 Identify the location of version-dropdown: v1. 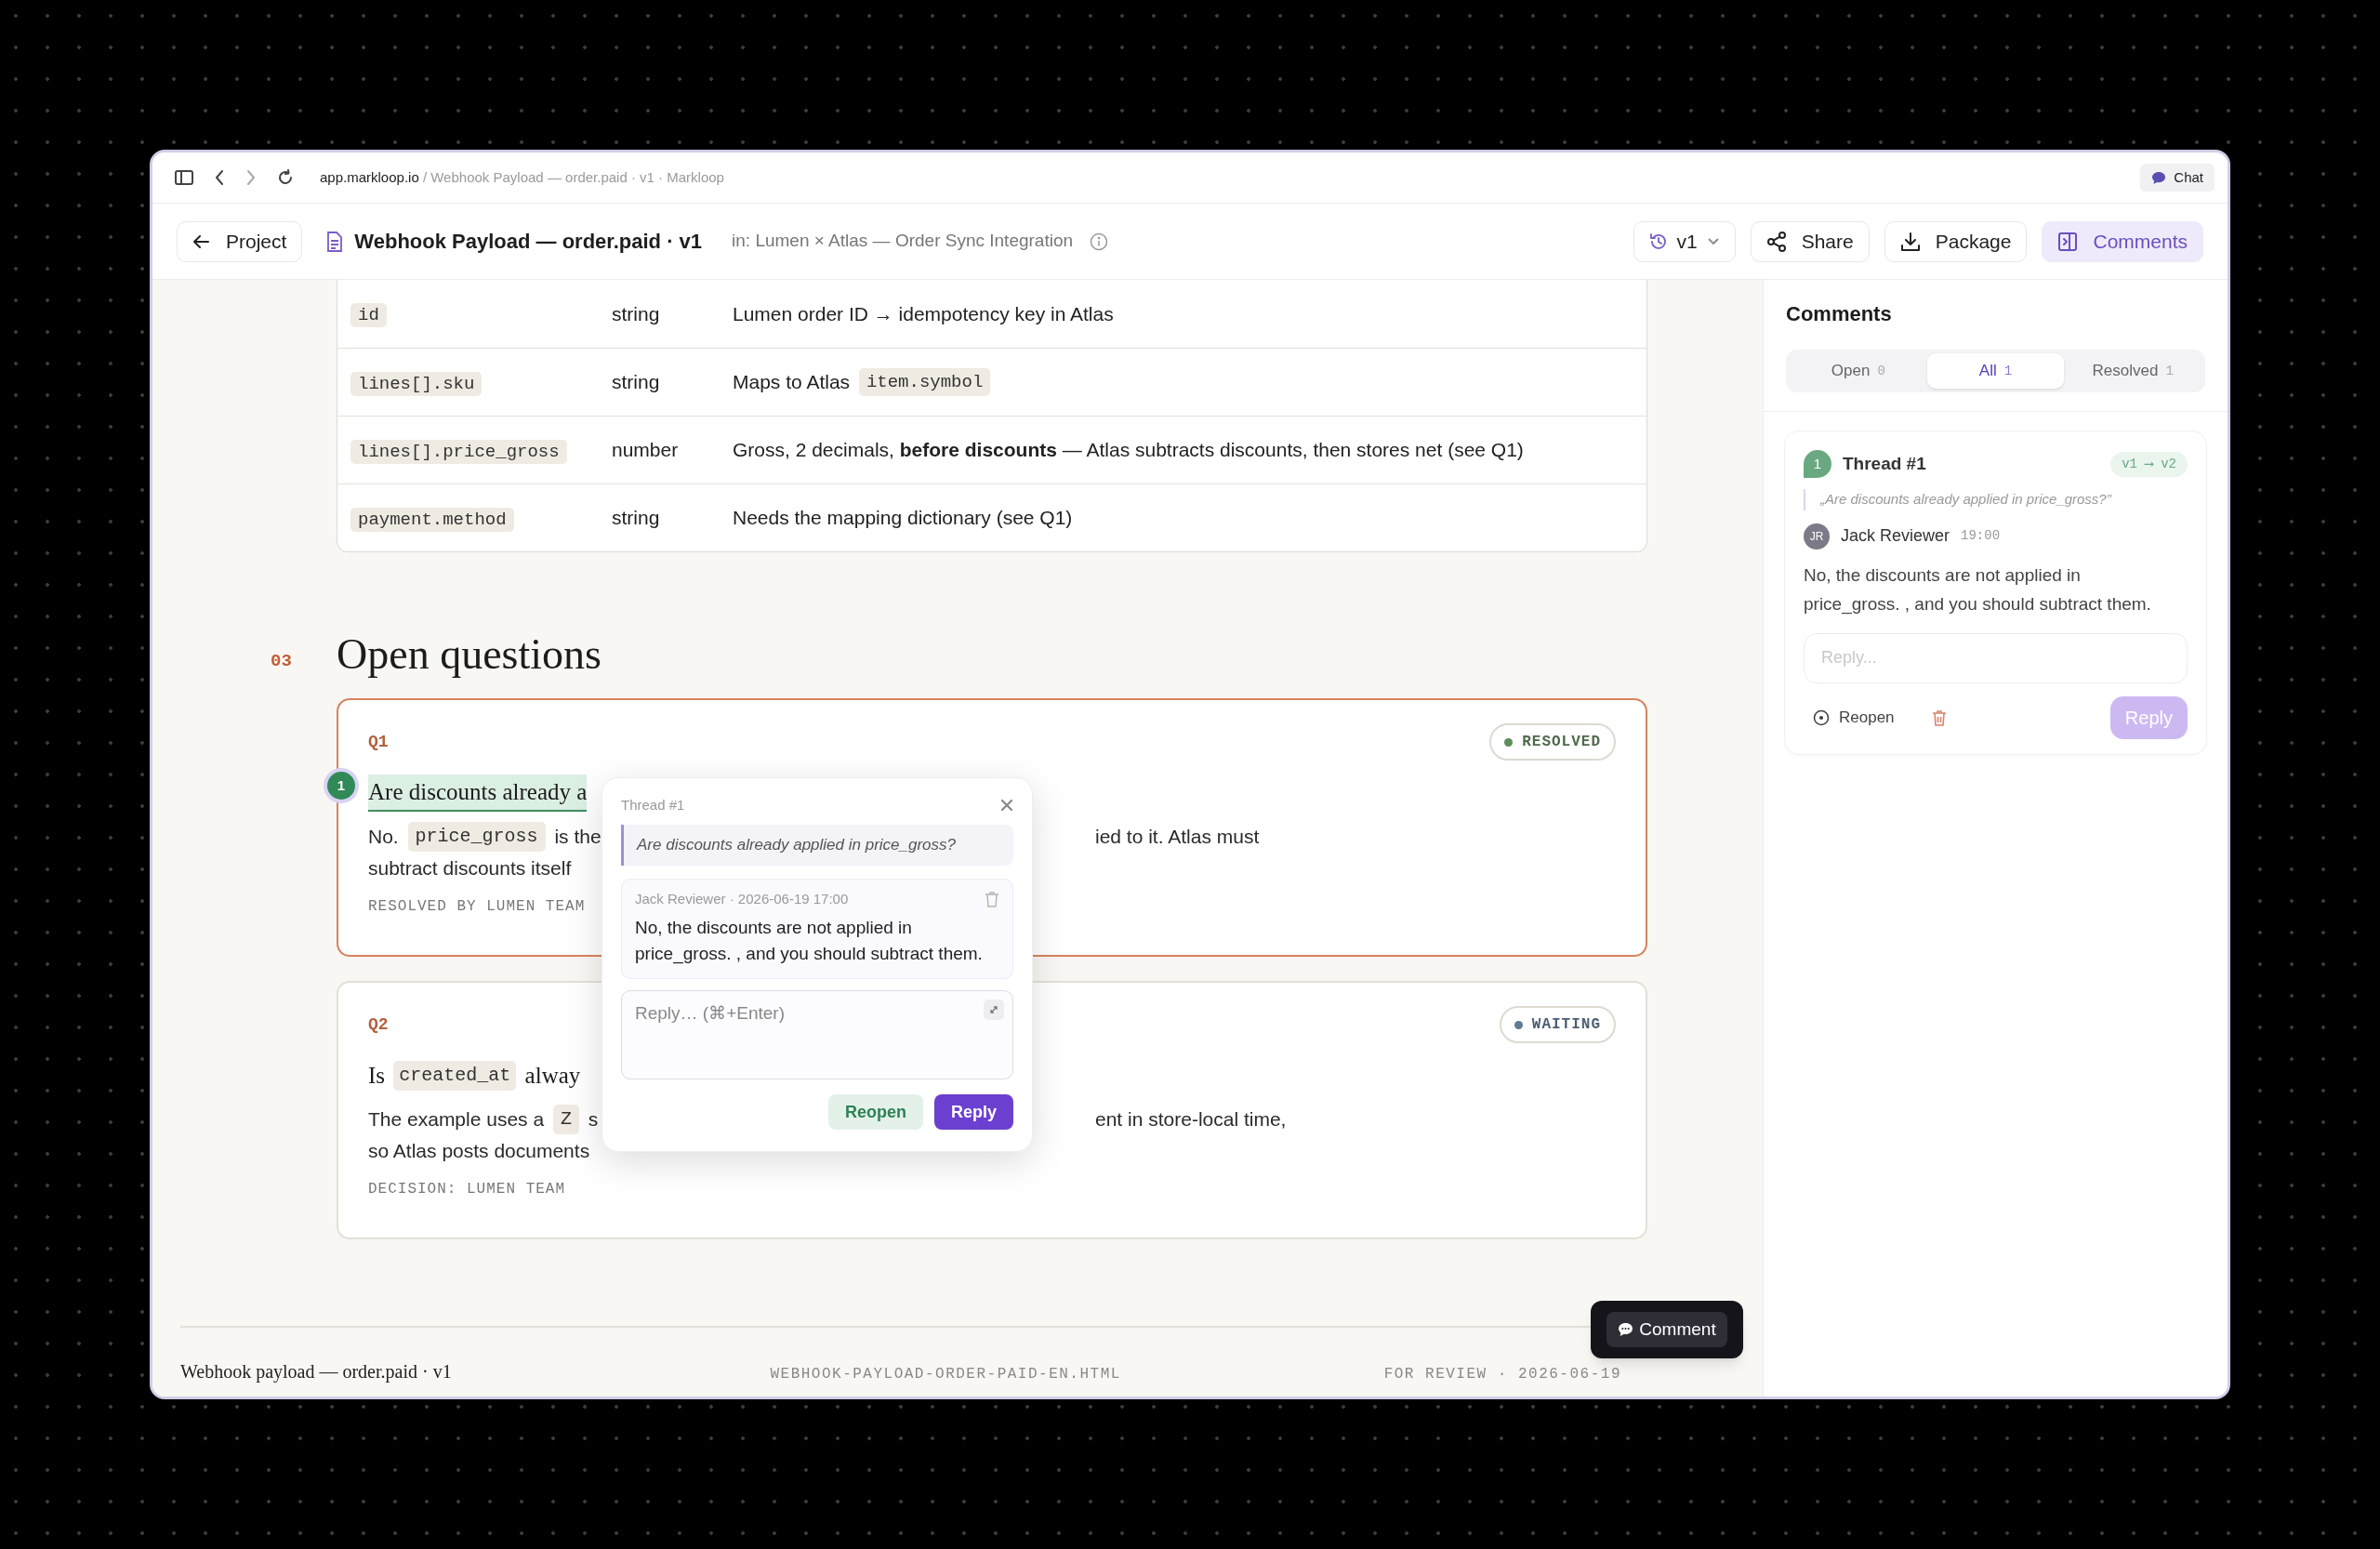
(1684, 241).